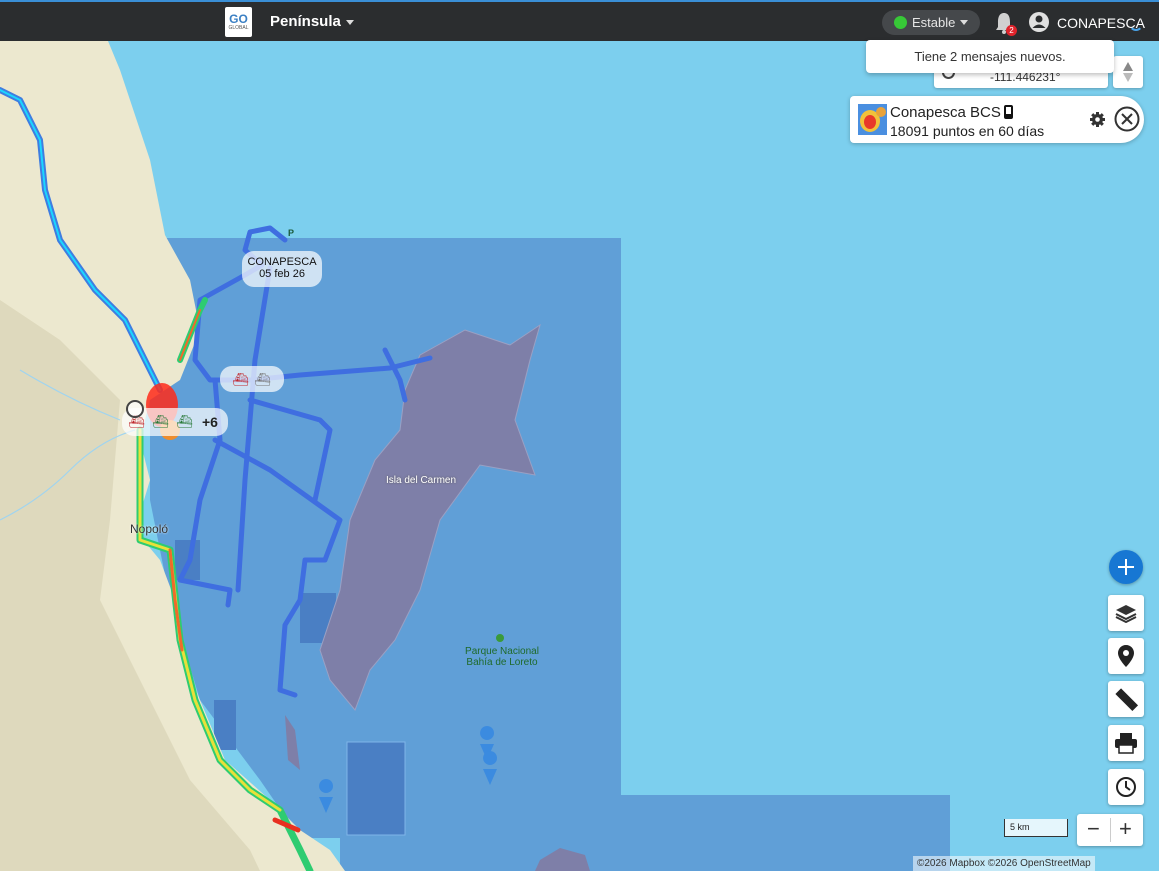 This screenshot has height=871, width=1159. I want to click on vessel-date: 05 feb 26, so click(282, 274).